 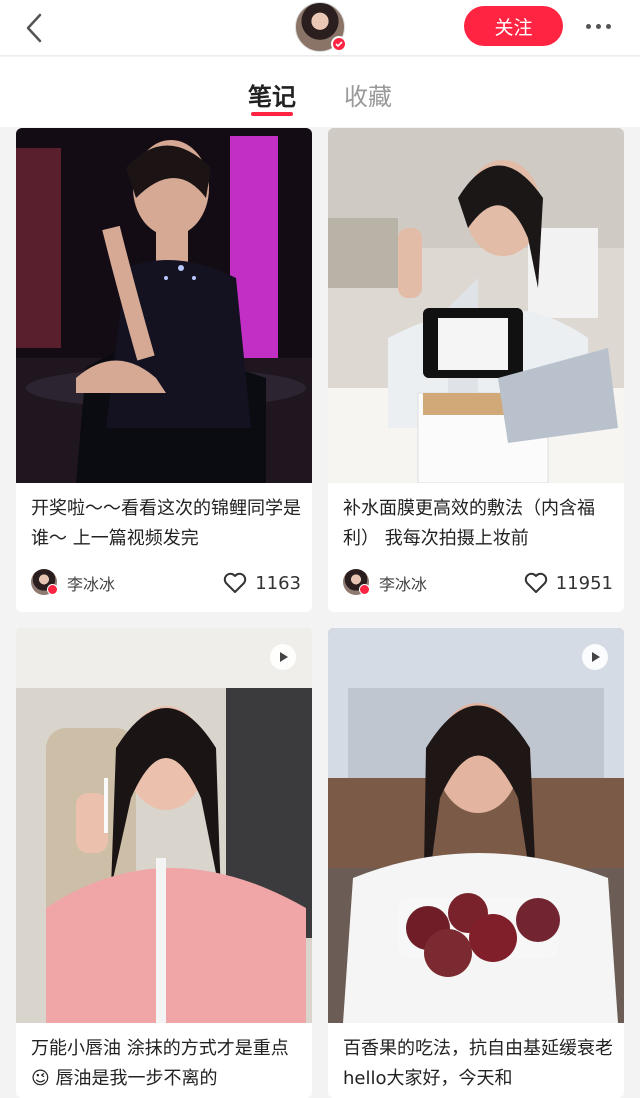 I want to click on back-button, so click(x=34, y=28).